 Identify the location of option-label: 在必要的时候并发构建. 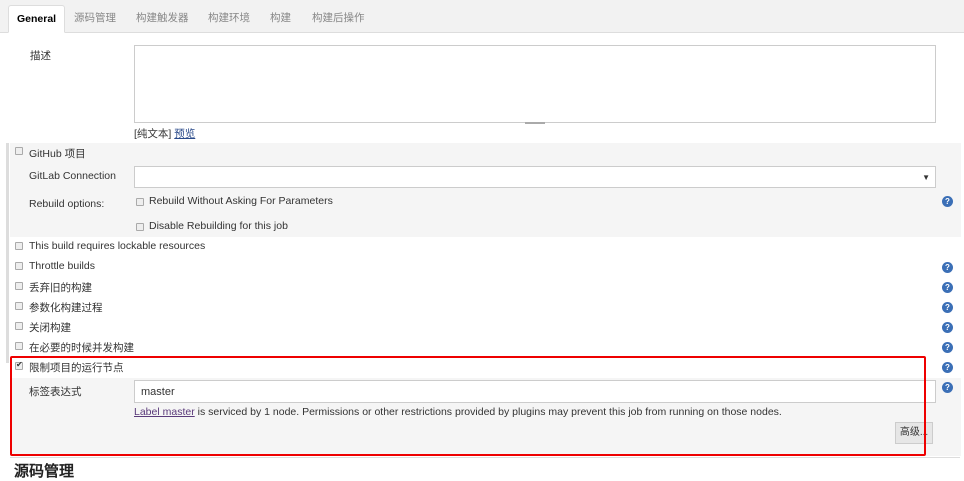
(81, 348).